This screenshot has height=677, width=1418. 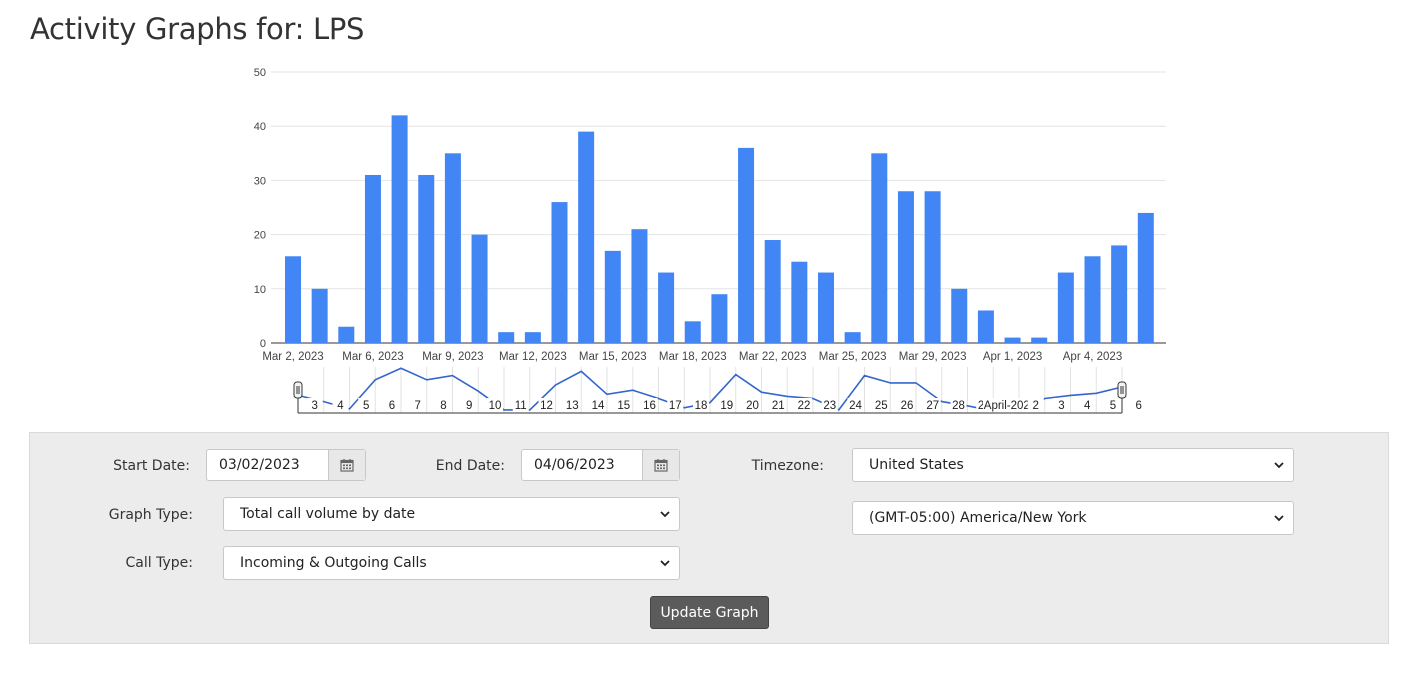 I want to click on y-axis-ticks: 0 10 20 30 40 50, so click(x=260, y=208).